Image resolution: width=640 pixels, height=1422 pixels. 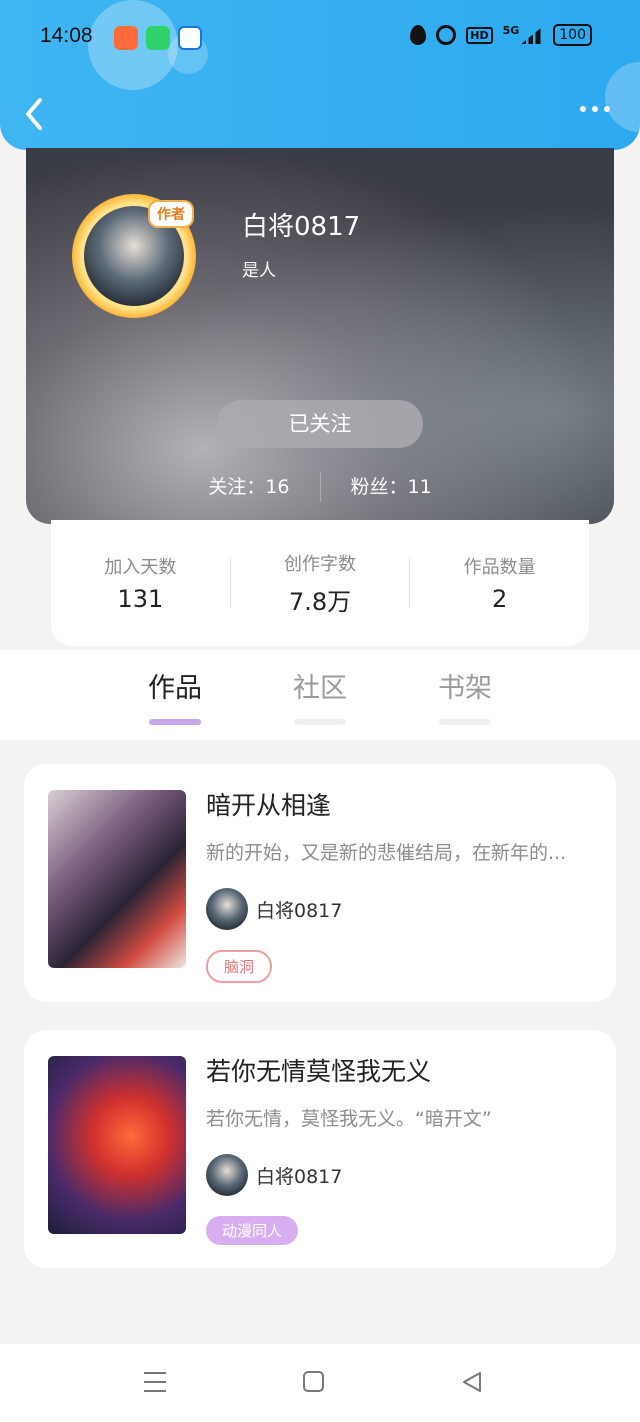 I want to click on stat-value: 2, so click(x=500, y=599).